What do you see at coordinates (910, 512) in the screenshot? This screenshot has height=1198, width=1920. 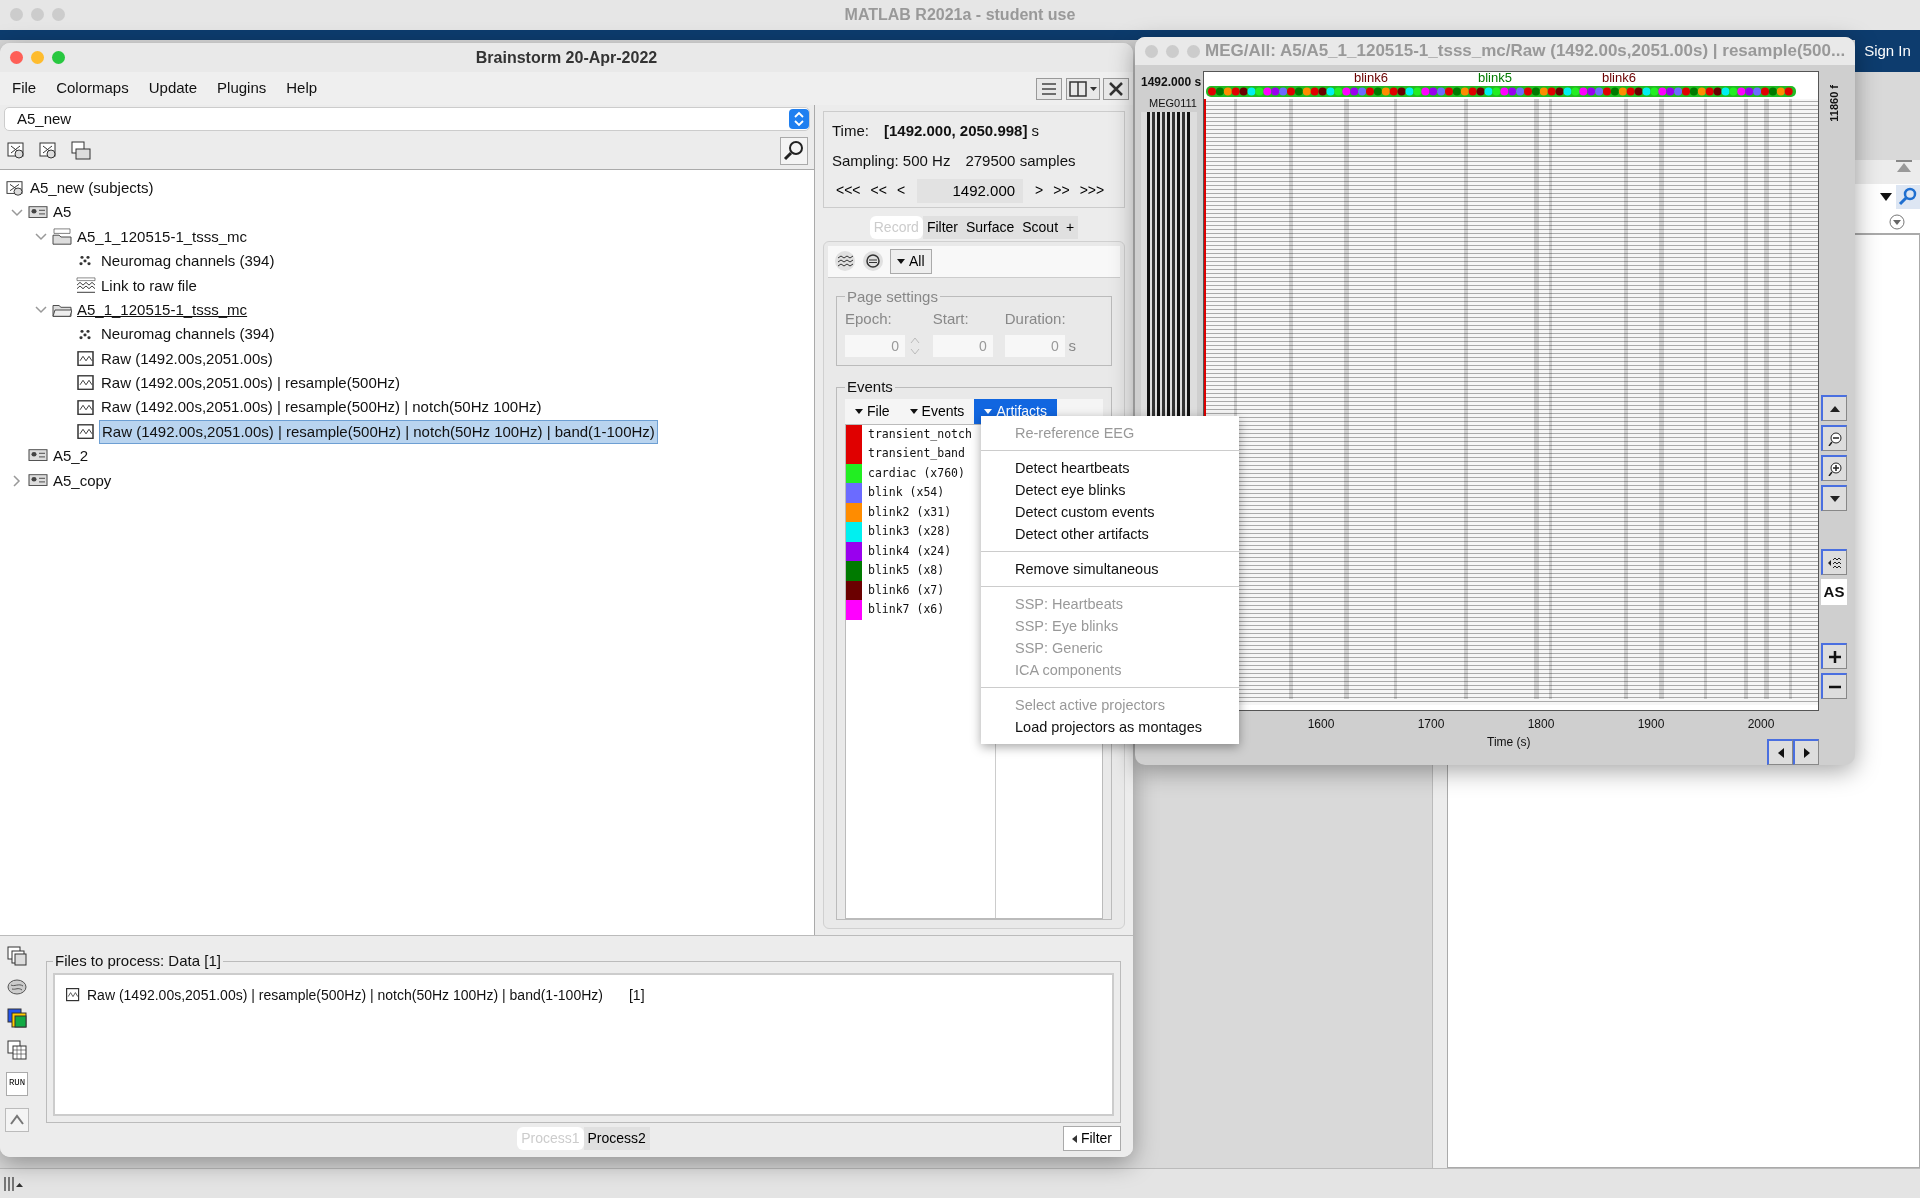 I see `event-item: blink2 (x31)` at bounding box center [910, 512].